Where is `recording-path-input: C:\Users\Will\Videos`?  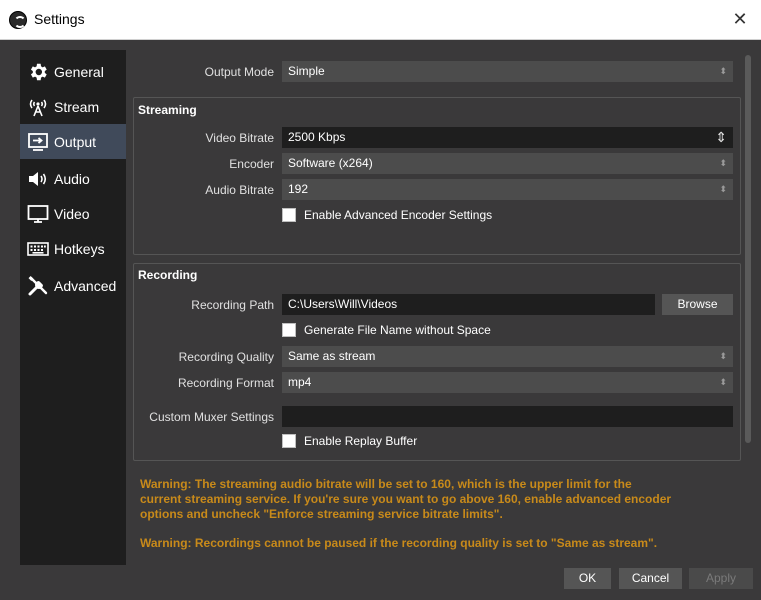 recording-path-input: C:\Users\Will\Videos is located at coordinates (468, 304).